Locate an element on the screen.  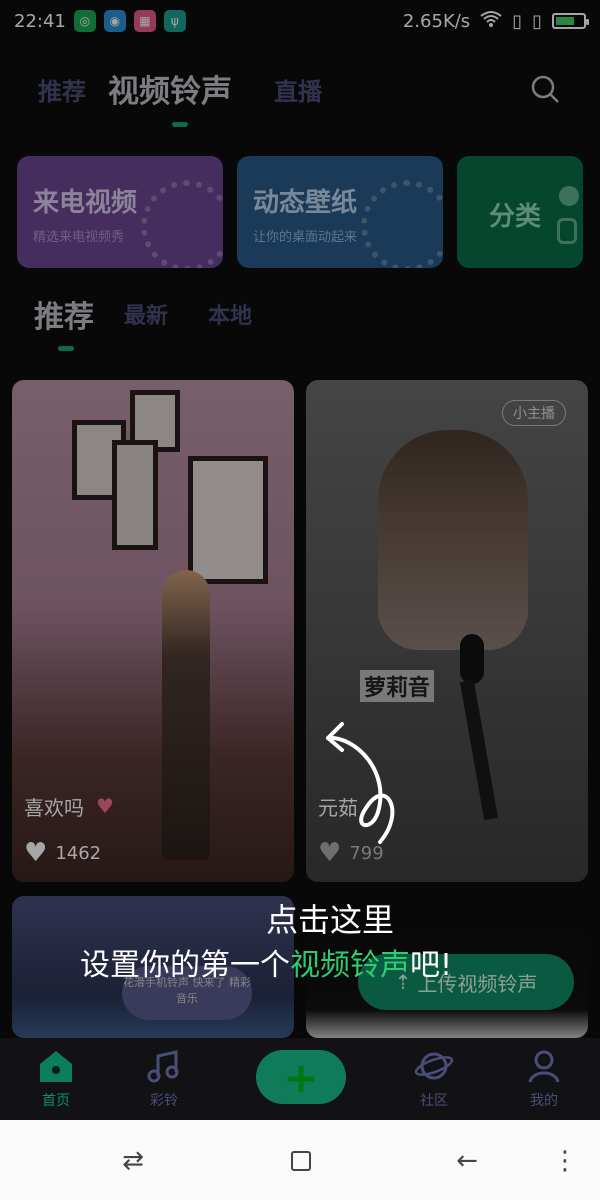
battery-icon is located at coordinates (570, 21).